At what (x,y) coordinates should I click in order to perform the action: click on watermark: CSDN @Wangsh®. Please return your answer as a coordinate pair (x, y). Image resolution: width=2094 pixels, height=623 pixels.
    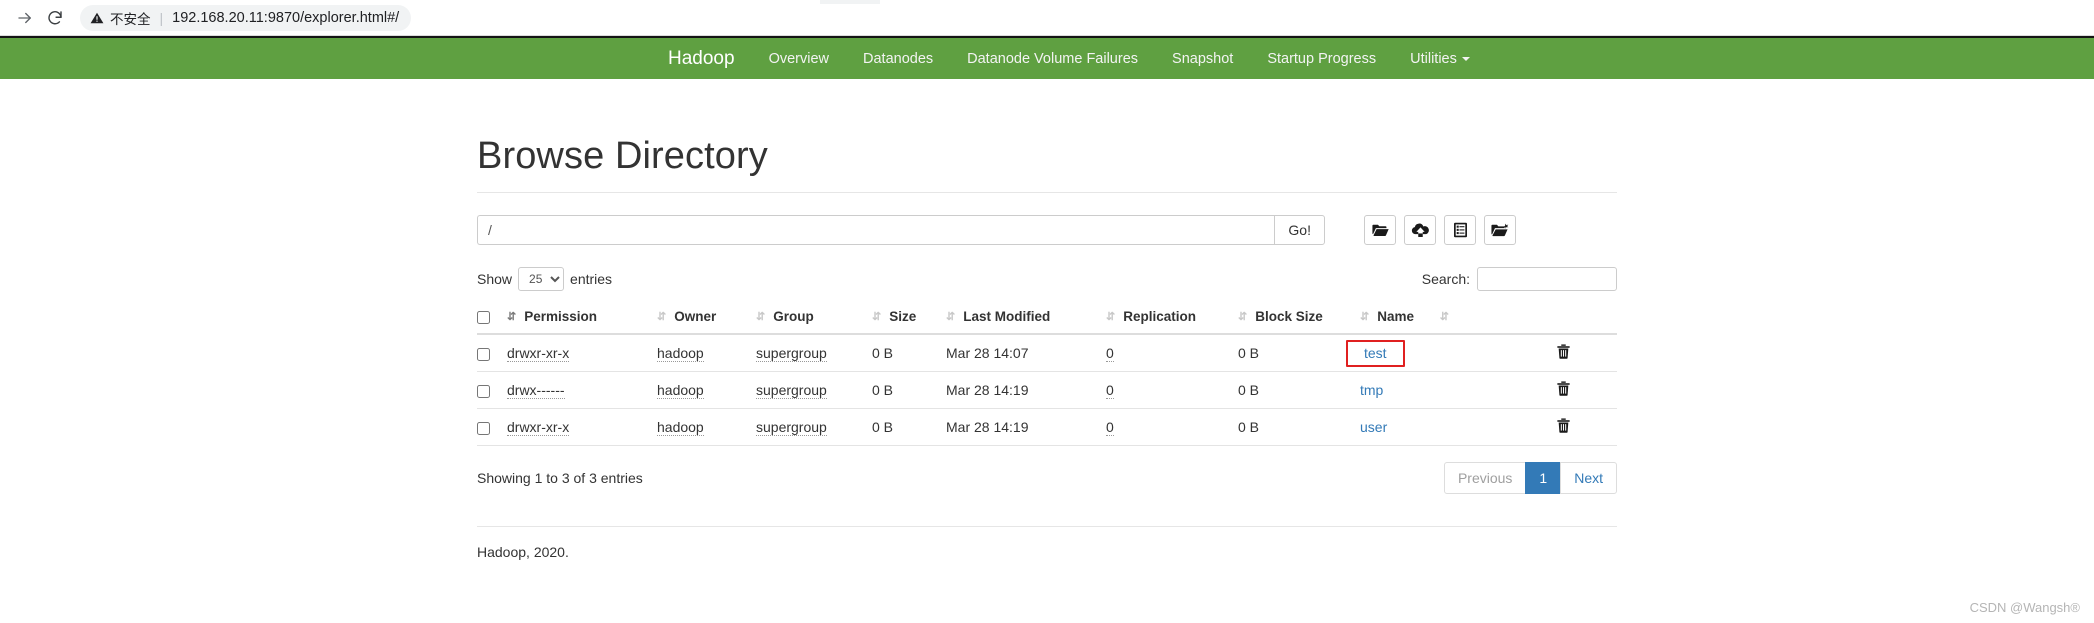
    Looking at the image, I should click on (2024, 607).